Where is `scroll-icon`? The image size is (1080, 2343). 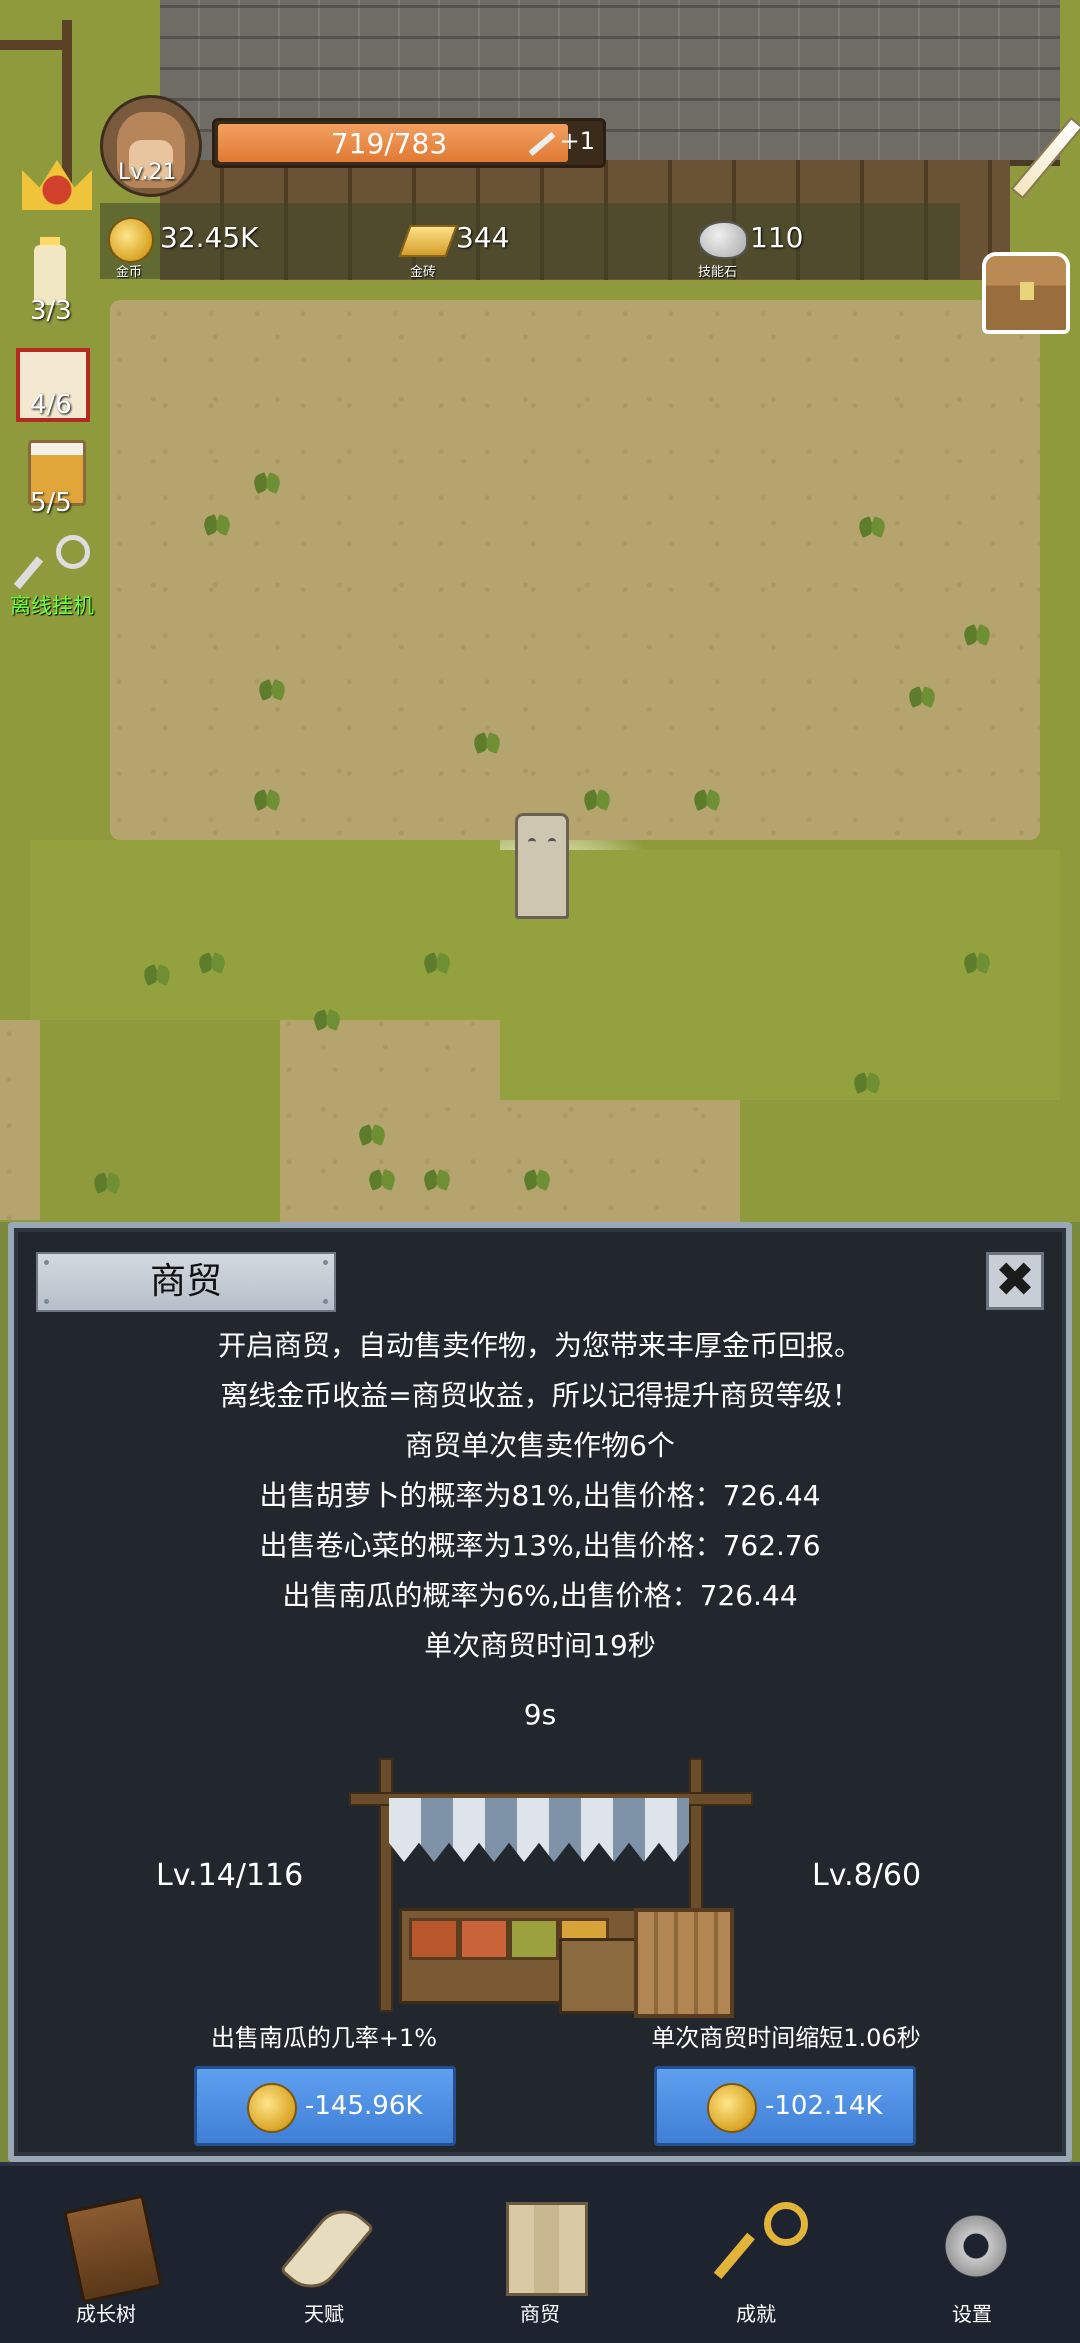 scroll-icon is located at coordinates (327, 2249).